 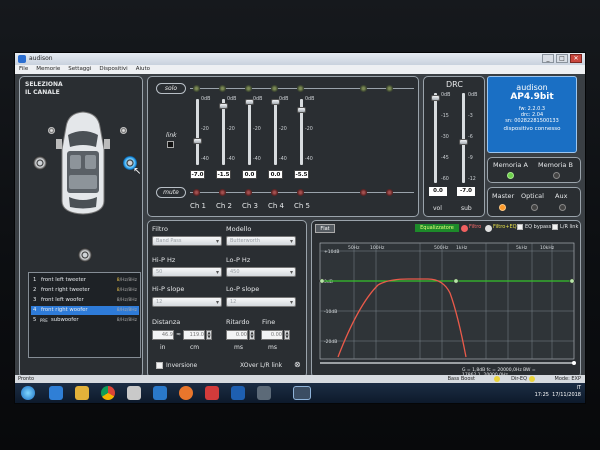 What do you see at coordinates (463, 138) in the screenshot?
I see `sub-track` at bounding box center [463, 138].